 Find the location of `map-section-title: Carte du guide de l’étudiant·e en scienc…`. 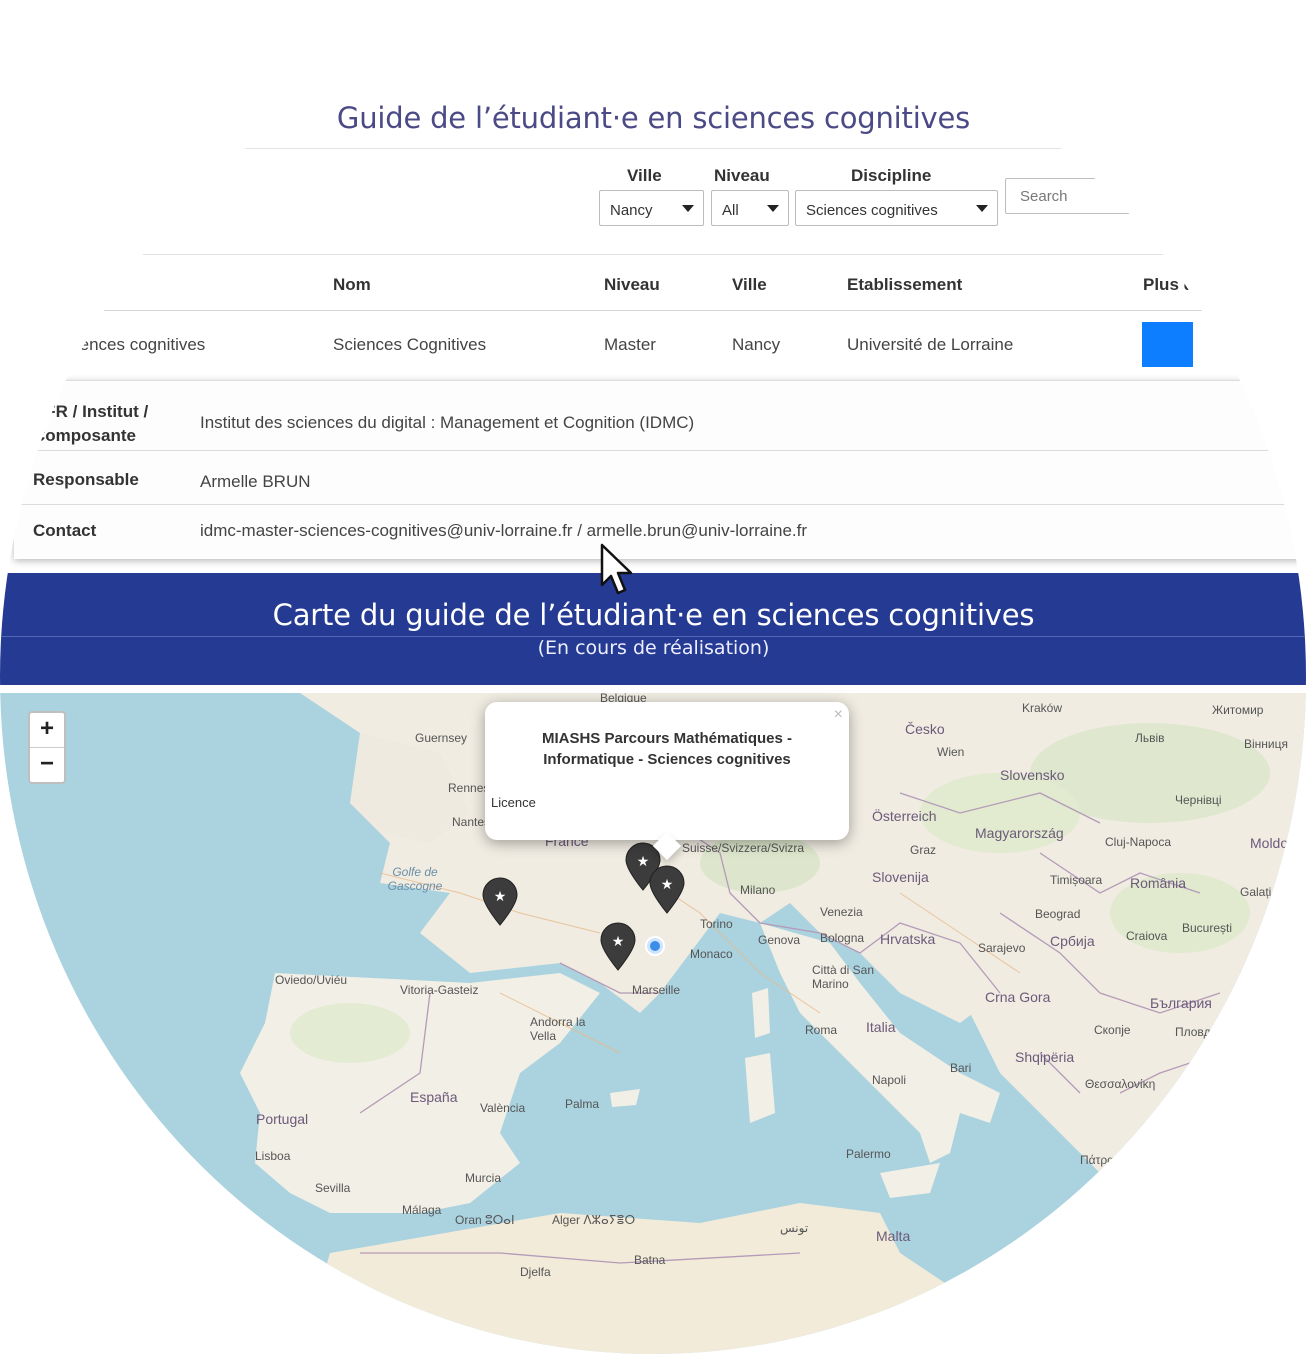

map-section-title: Carte du guide de l’étudiant·e en scienc… is located at coordinates (653, 615).